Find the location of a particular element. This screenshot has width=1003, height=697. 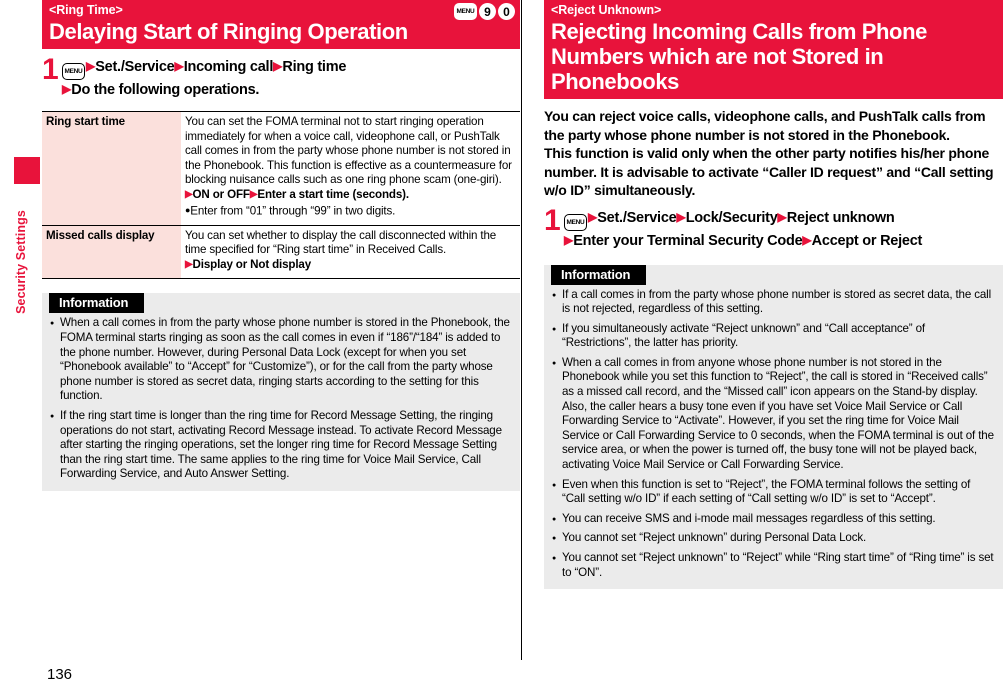

right-step-target-5: Accept or Reject is located at coordinates (867, 240).